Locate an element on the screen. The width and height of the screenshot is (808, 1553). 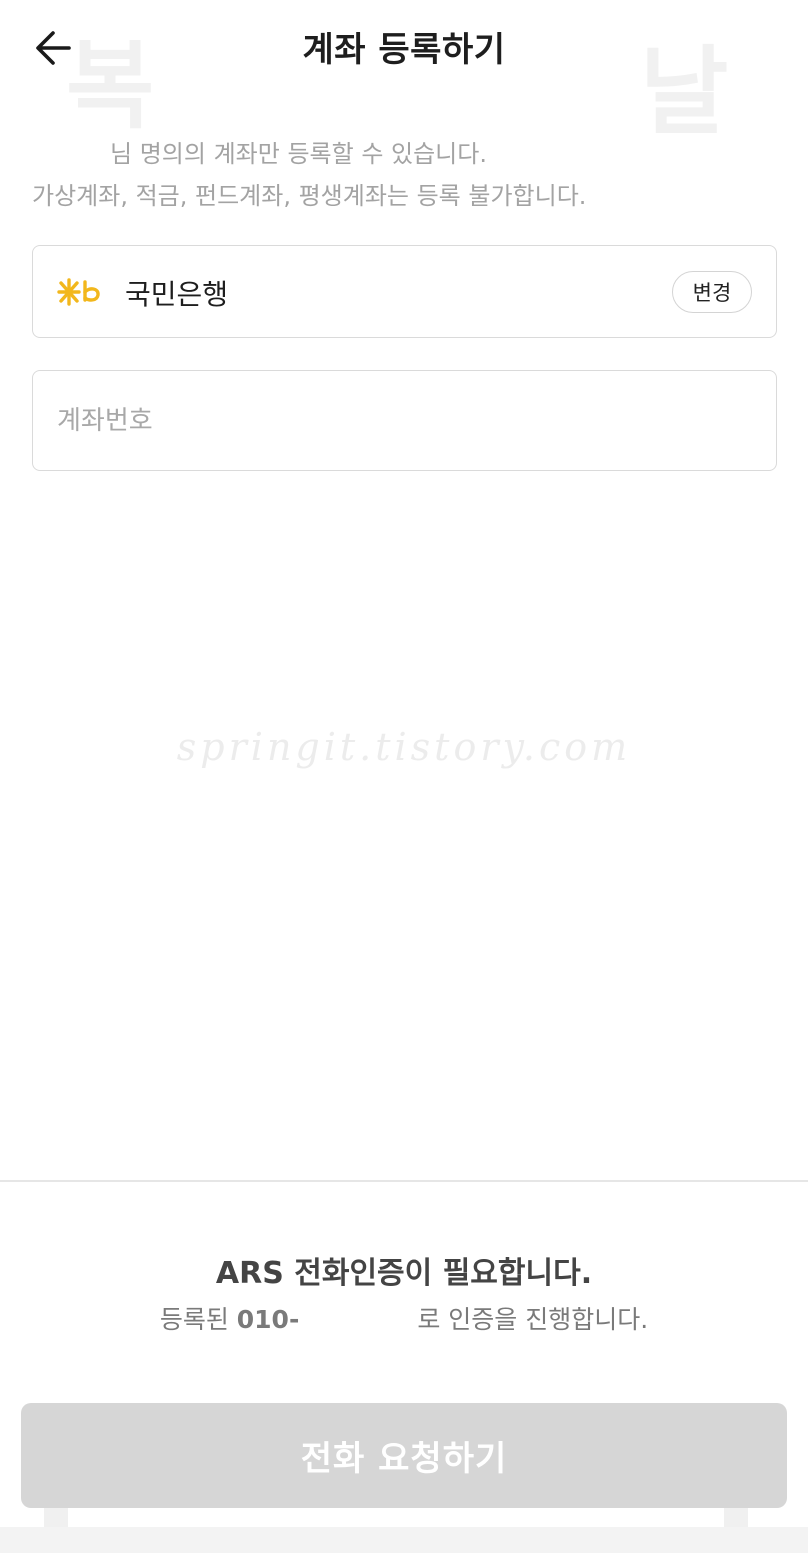
page-title: 계좌 등록하기 is located at coordinates (404, 50).